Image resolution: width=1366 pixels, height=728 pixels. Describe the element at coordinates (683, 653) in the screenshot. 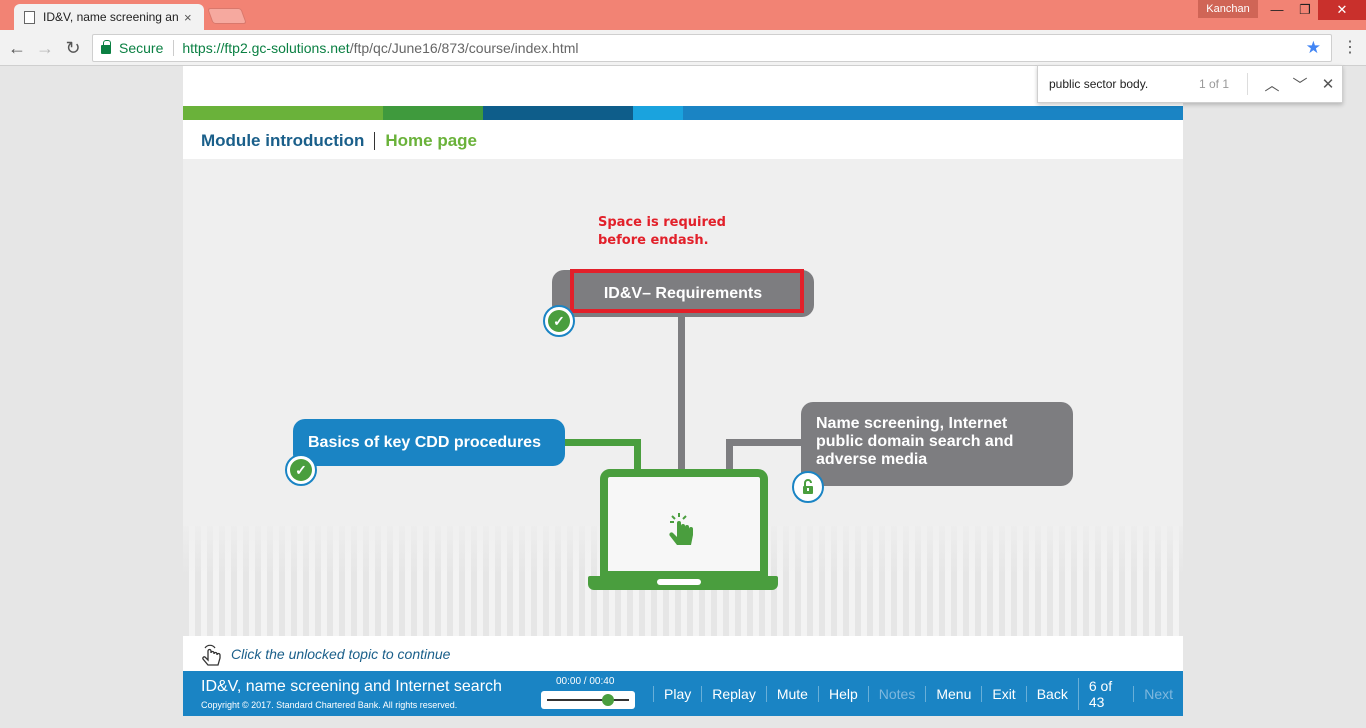

I see `instruction-bar: Click the unlocked topic to continue` at that location.